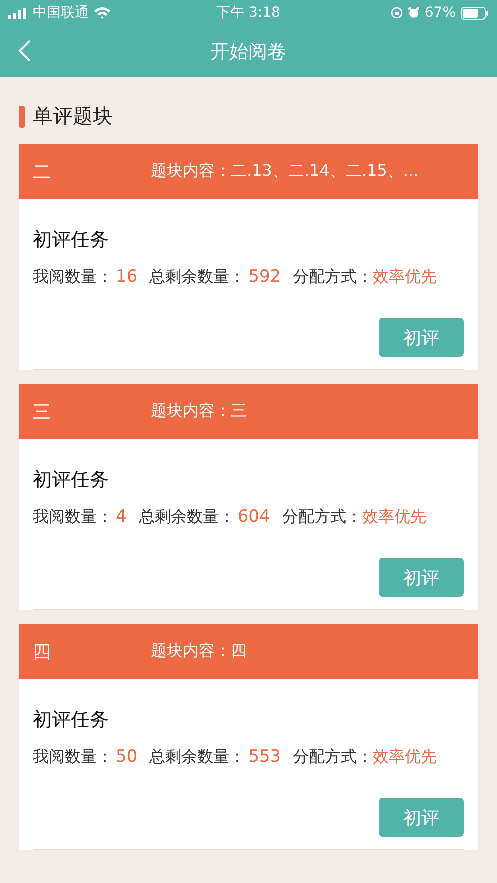  I want to click on page-title: 开始阅卷, so click(248, 52).